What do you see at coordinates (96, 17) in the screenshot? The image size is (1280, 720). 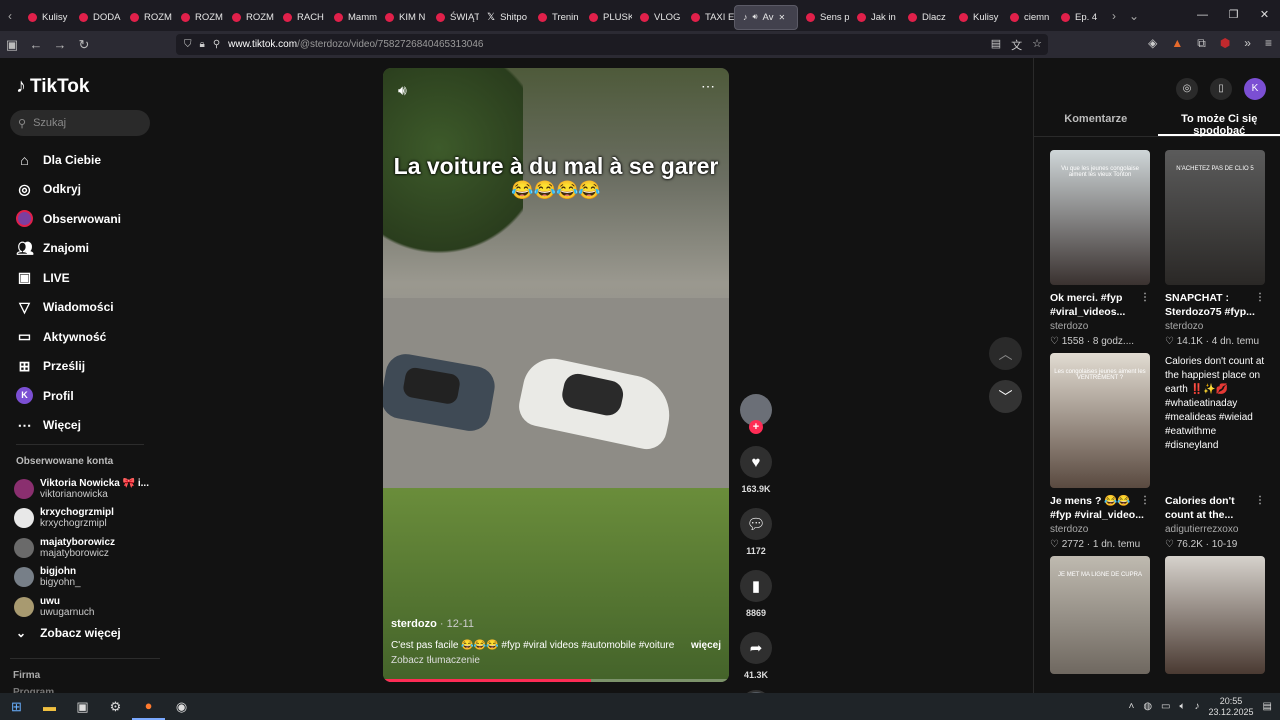 I see `browser-tab: DODA` at bounding box center [96, 17].